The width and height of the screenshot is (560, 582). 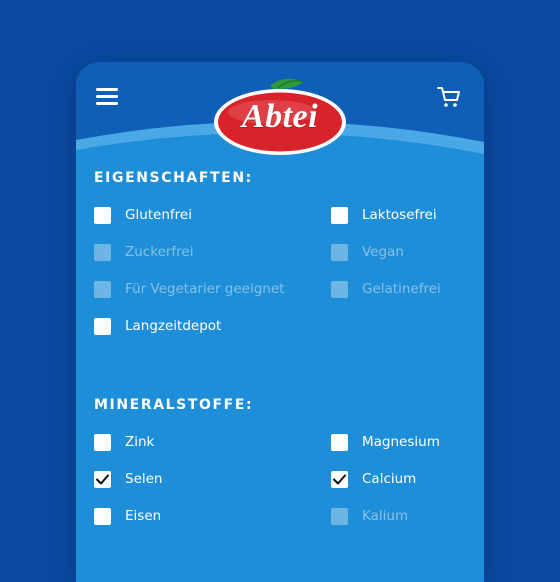 What do you see at coordinates (205, 289) in the screenshot?
I see `option-label: Für Vegetarier geeignet` at bounding box center [205, 289].